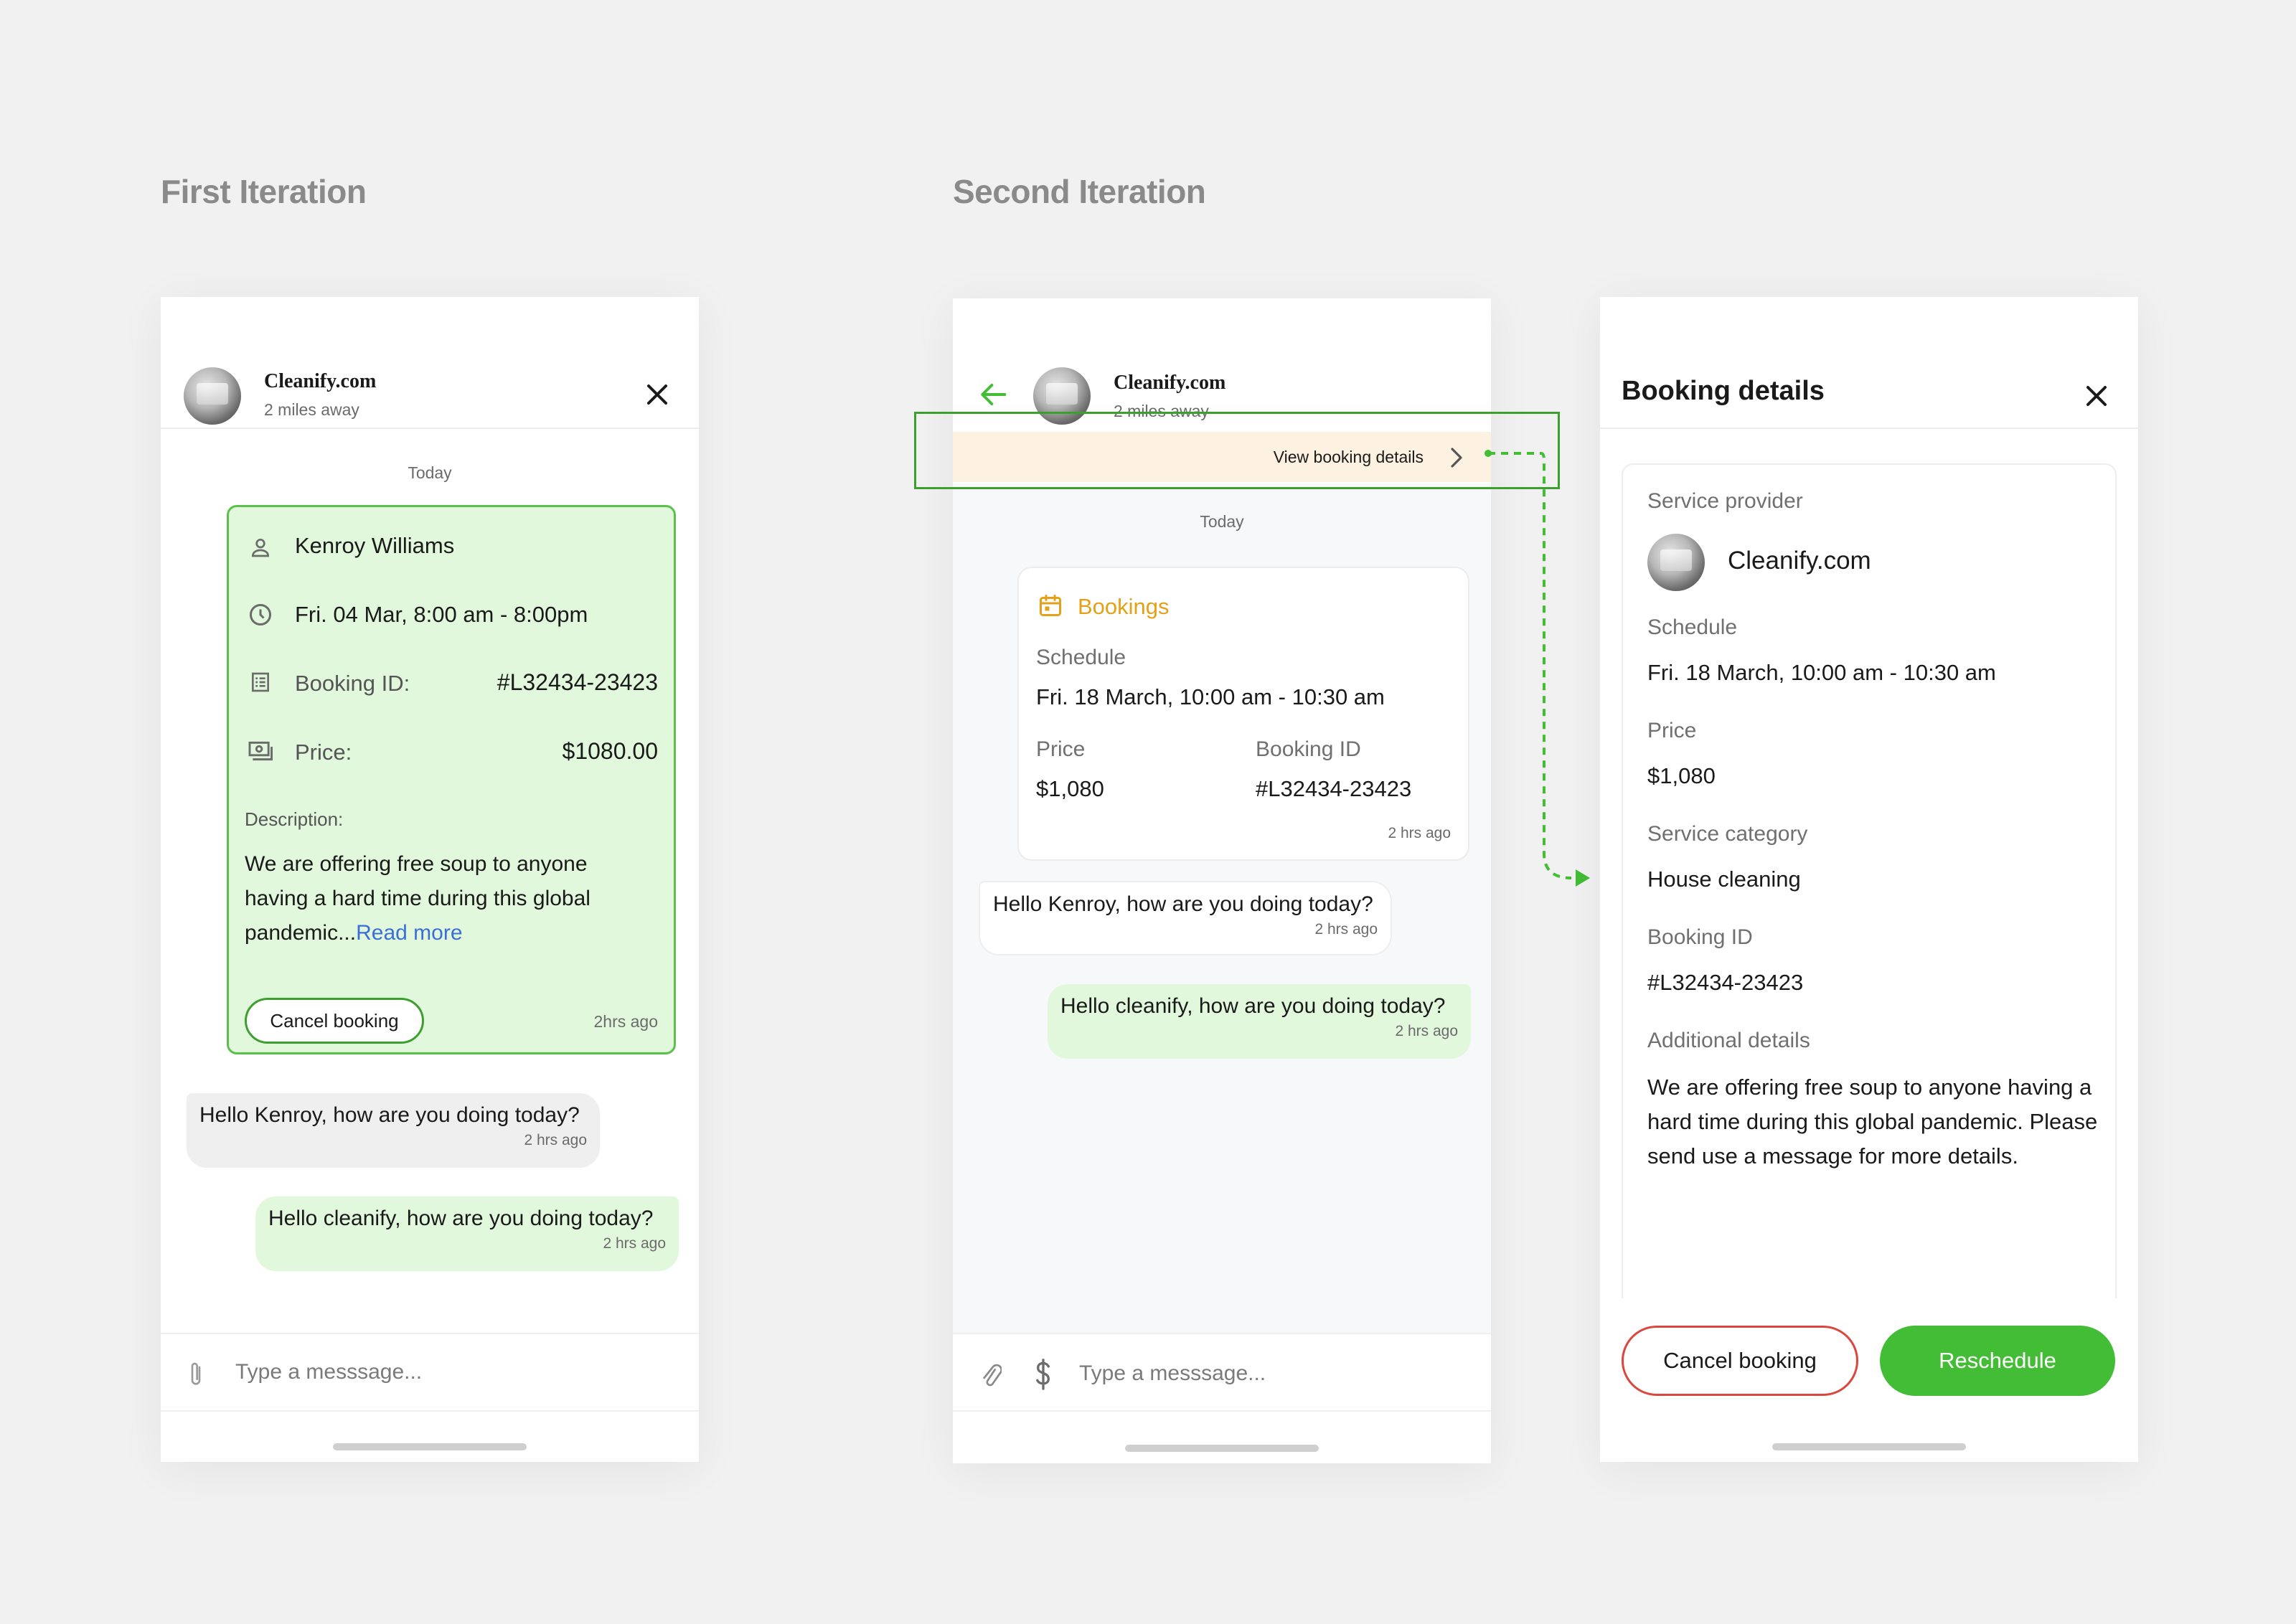 The height and width of the screenshot is (1624, 2296). Describe the element at coordinates (1869, 1380) in the screenshot. I see `action-bar: Cancel booking Reschedule` at that location.